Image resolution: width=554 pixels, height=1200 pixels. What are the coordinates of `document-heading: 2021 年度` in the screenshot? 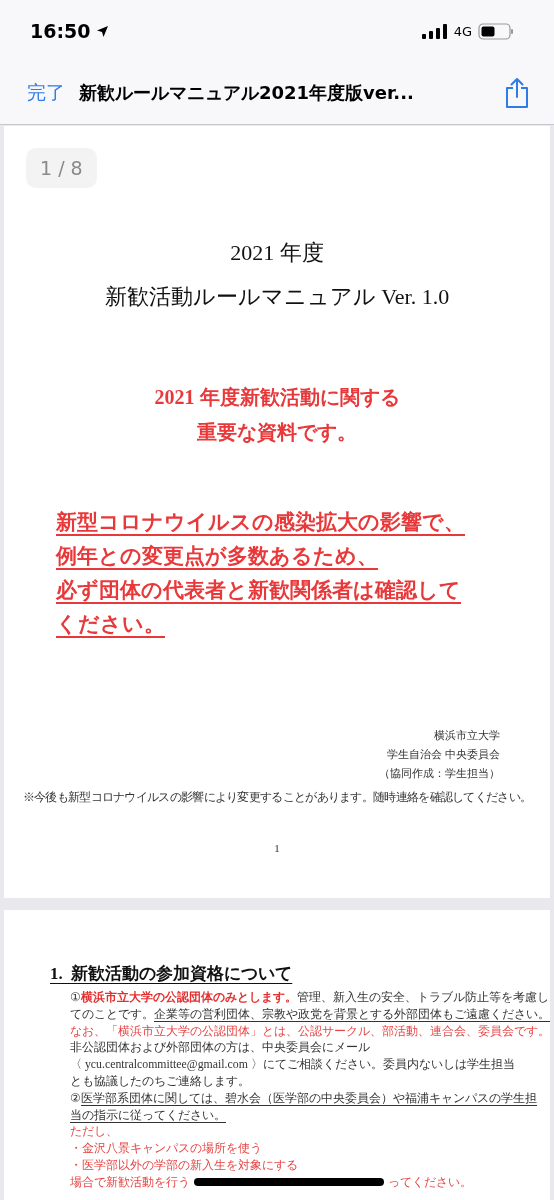 It's located at (277, 253).